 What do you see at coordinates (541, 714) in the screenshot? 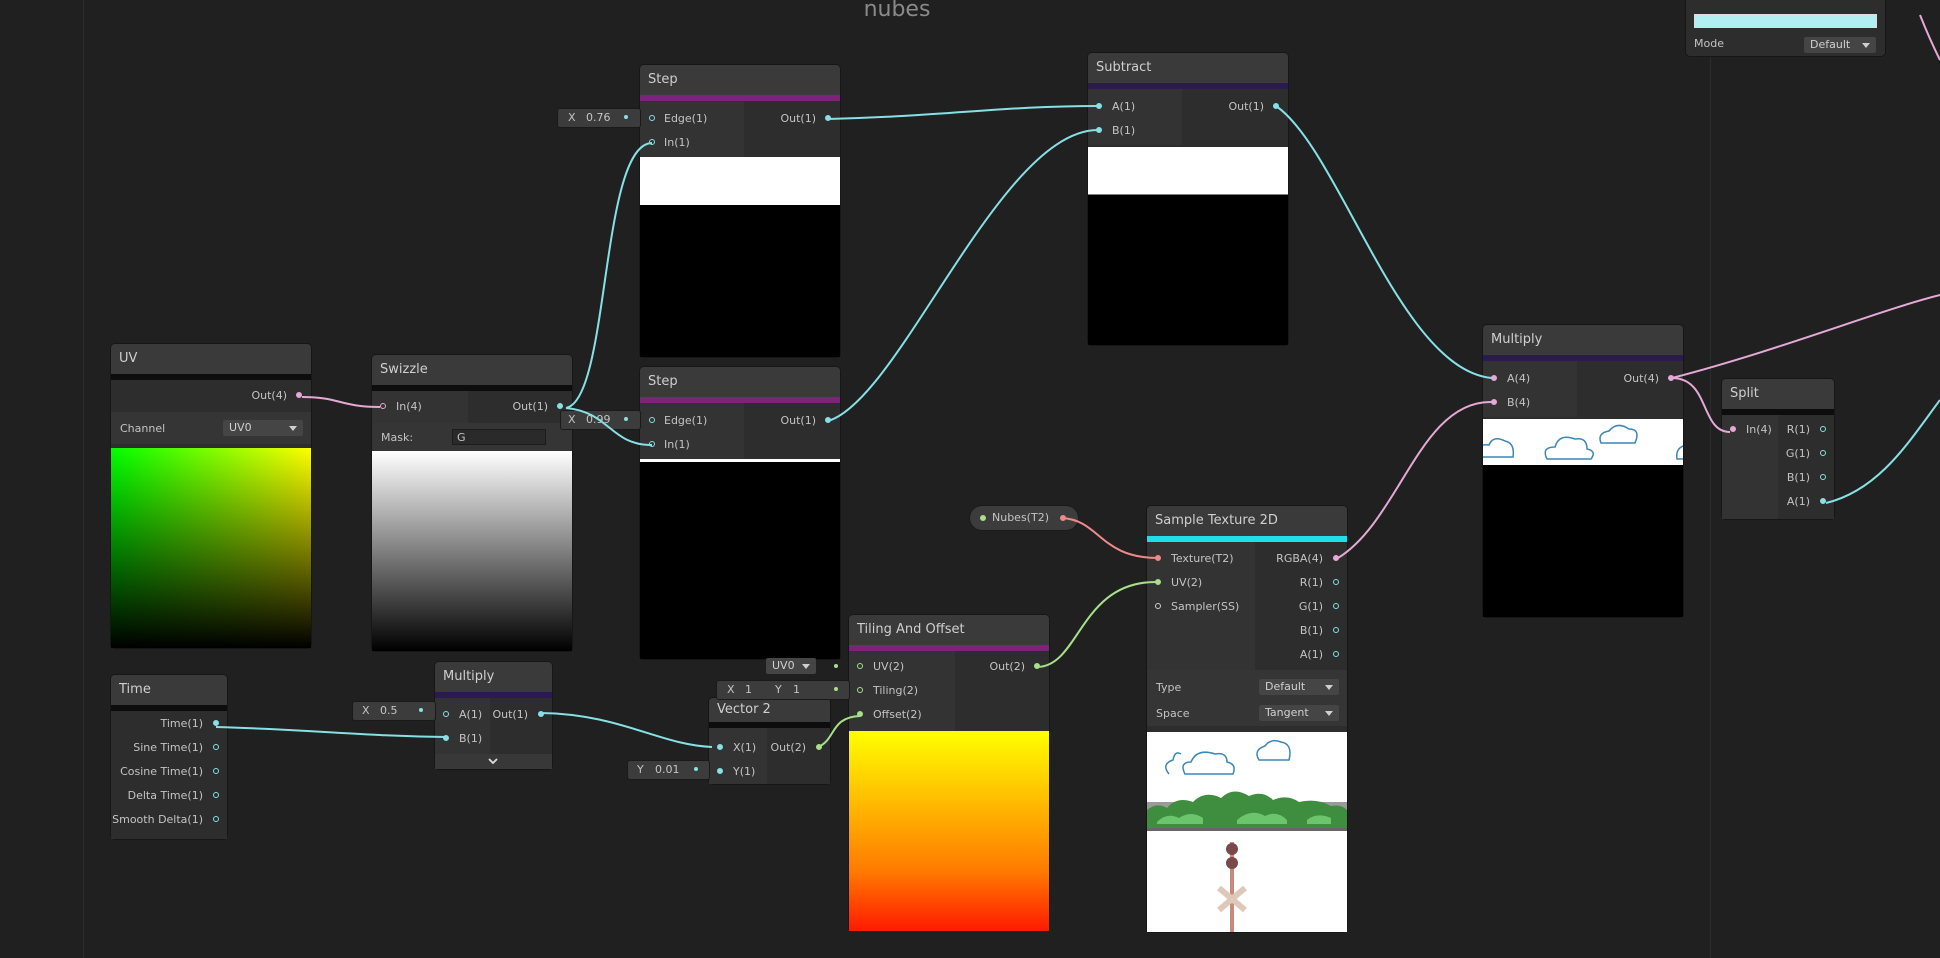
I see `multiply-small-out-dot` at bounding box center [541, 714].